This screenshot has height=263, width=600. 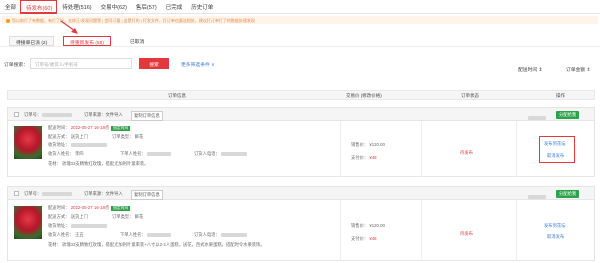 What do you see at coordinates (301, 95) in the screenshot?
I see `table-header: 订单信息 交易价 (修改价格) 订单状态 操作` at bounding box center [301, 95].